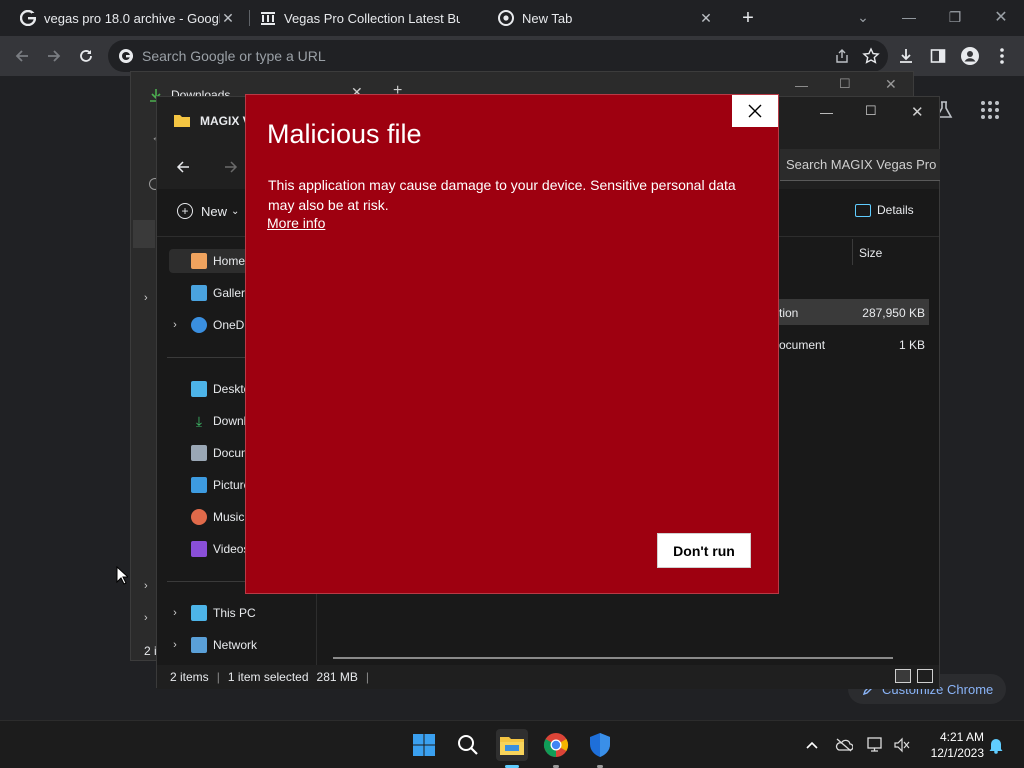  I want to click on profile-avatar-icon, so click(970, 56).